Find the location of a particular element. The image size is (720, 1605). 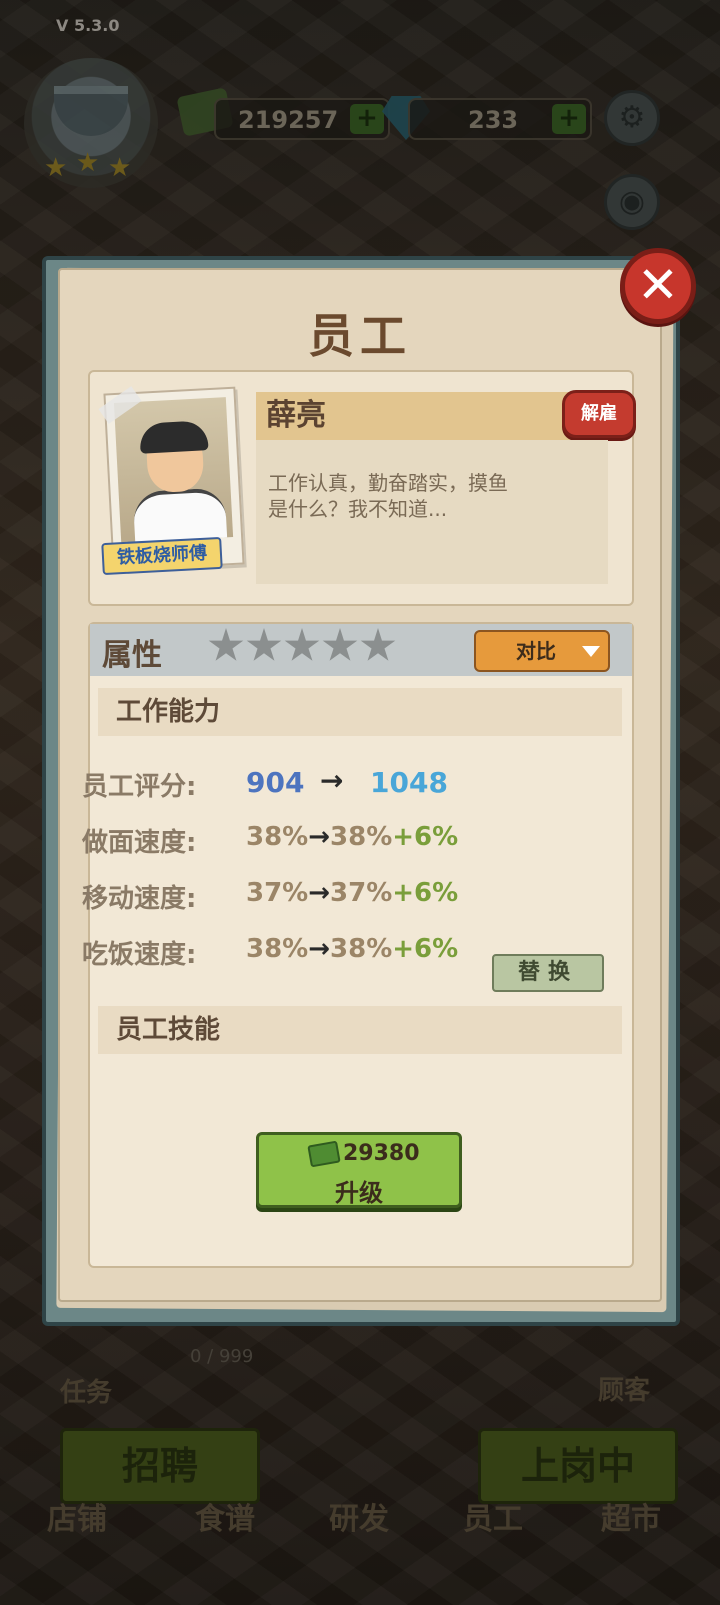

upgrade-cost: 29380 is located at coordinates (381, 1153).